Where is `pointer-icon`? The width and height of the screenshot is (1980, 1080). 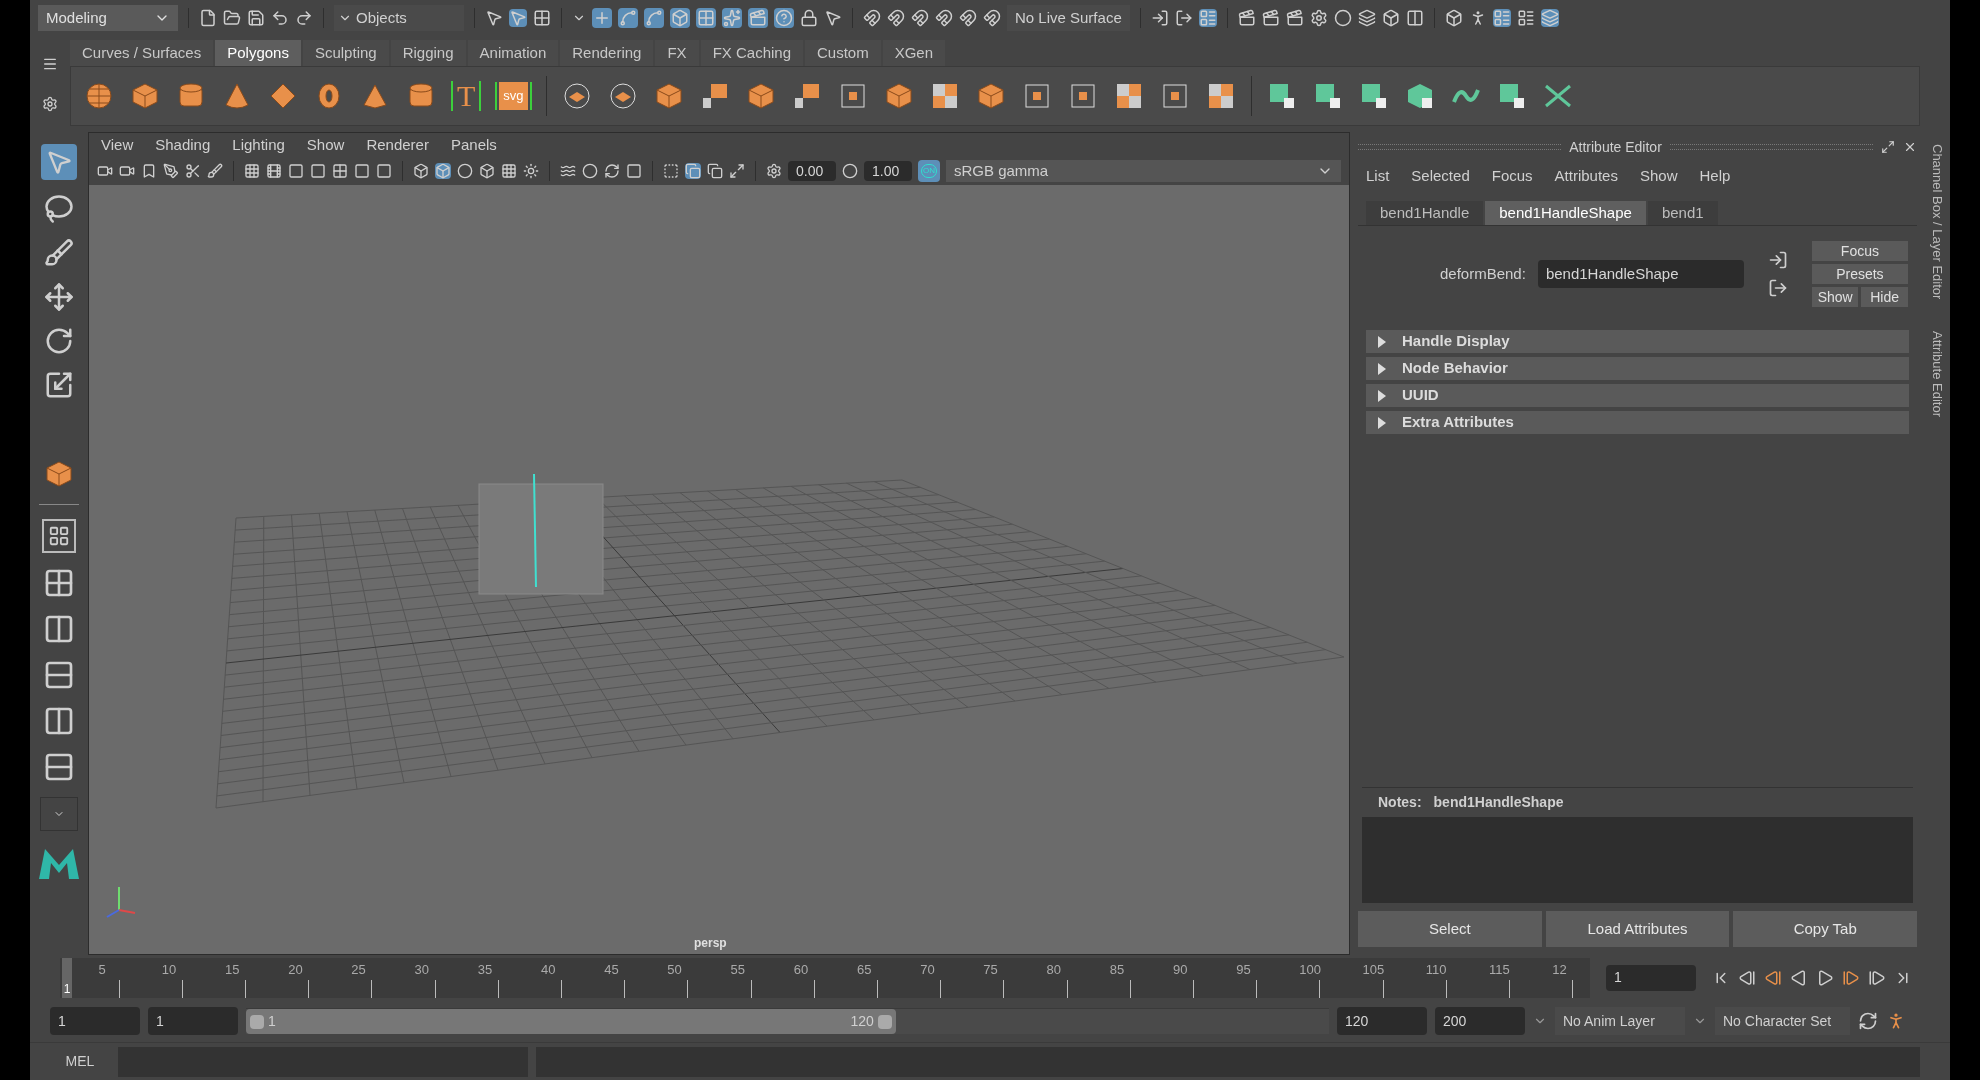 pointer-icon is located at coordinates (833, 18).